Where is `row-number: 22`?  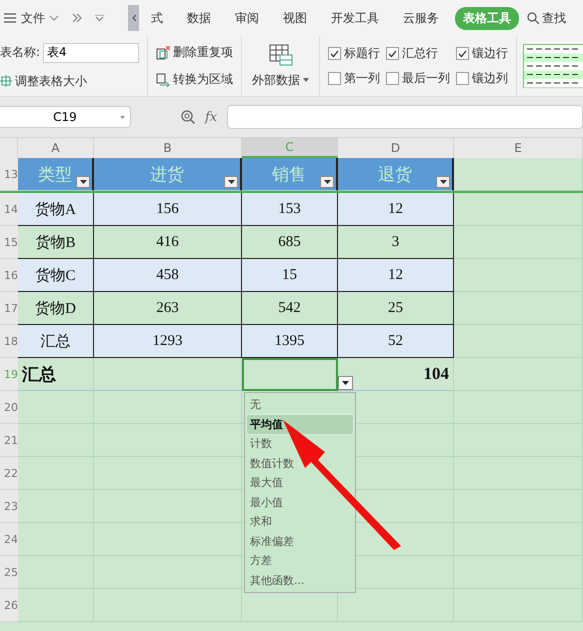
row-number: 22 is located at coordinates (9, 473).